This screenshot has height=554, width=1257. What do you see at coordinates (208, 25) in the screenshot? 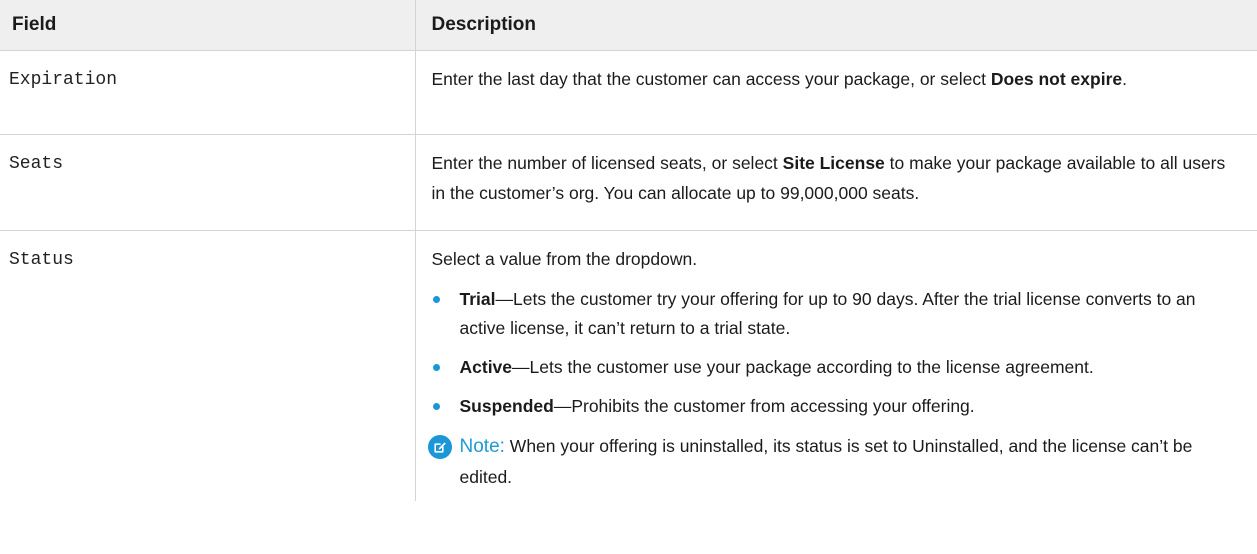
I see `header-field: Field` at bounding box center [208, 25].